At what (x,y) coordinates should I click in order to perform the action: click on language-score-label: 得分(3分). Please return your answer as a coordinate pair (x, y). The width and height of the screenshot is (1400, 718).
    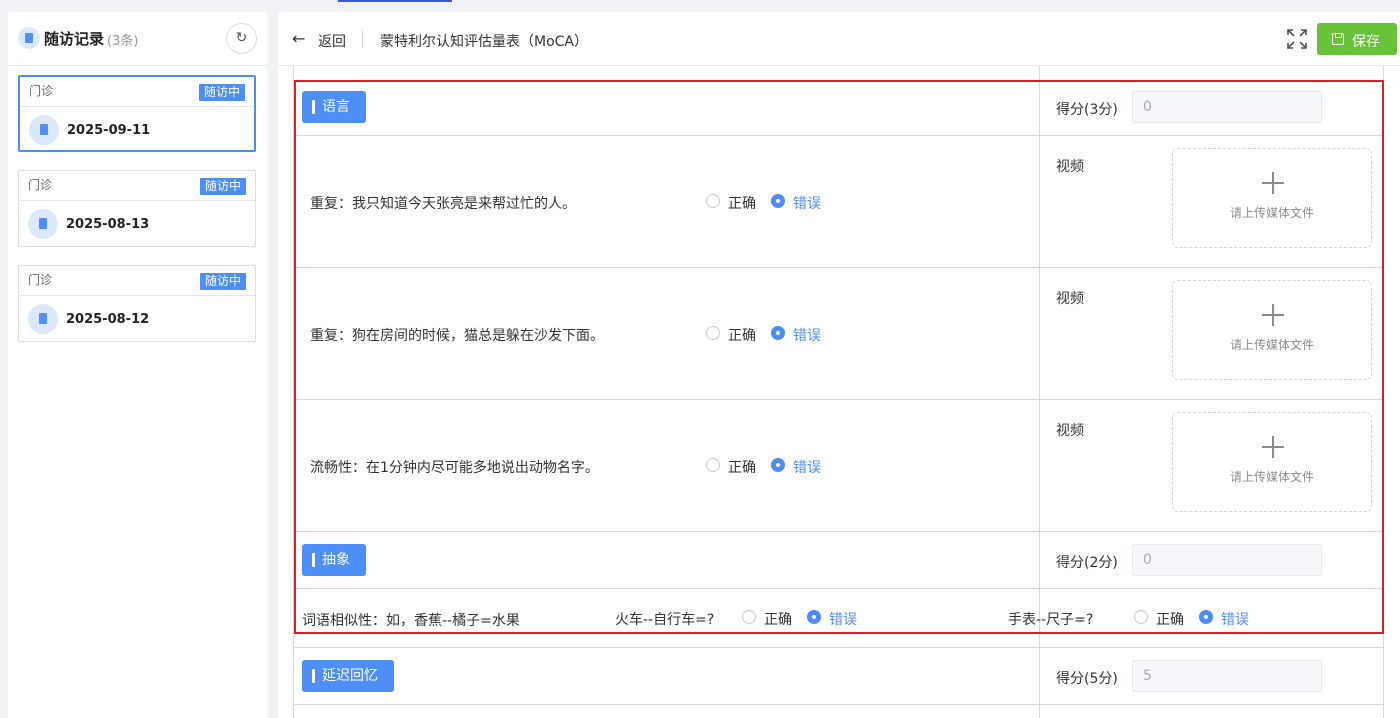
    Looking at the image, I should click on (1087, 110).